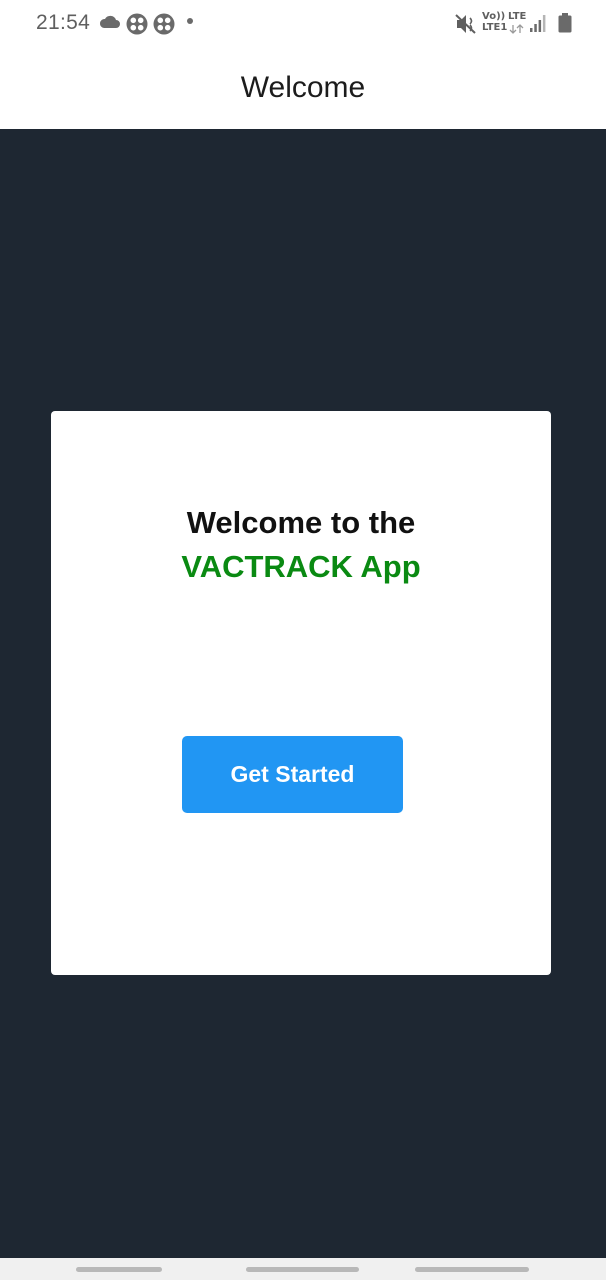 The height and width of the screenshot is (1280, 606). Describe the element at coordinates (565, 25) in the screenshot. I see `battery-icon` at that location.